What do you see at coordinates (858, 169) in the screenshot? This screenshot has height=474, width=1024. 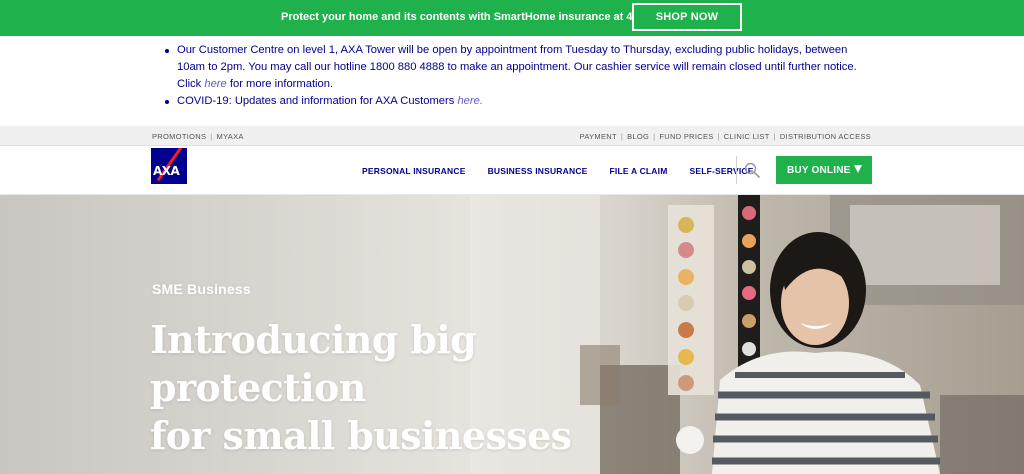 I see `caret-down-icon` at bounding box center [858, 169].